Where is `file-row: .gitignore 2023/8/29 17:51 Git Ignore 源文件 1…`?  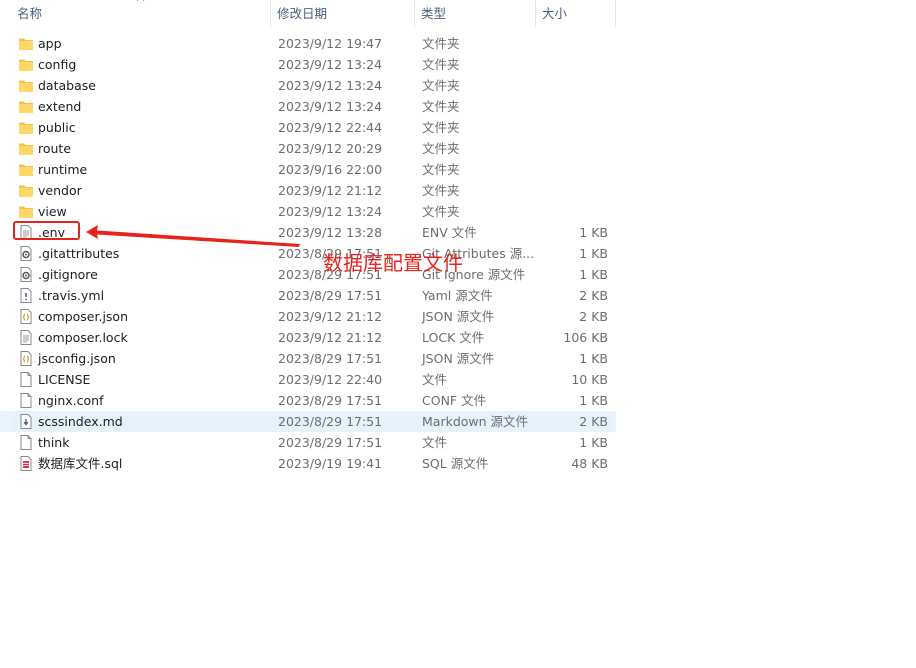 file-row: .gitignore 2023/8/29 17:51 Git Ignore 源文件 1… is located at coordinates (308, 274).